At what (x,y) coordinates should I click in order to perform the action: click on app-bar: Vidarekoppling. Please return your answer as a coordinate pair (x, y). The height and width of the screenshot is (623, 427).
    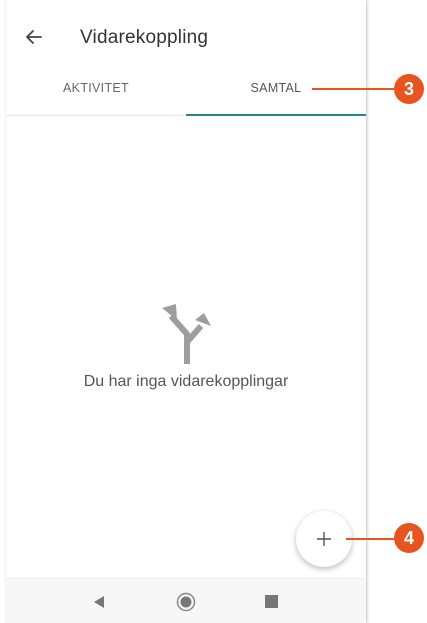
    Looking at the image, I should click on (186, 35).